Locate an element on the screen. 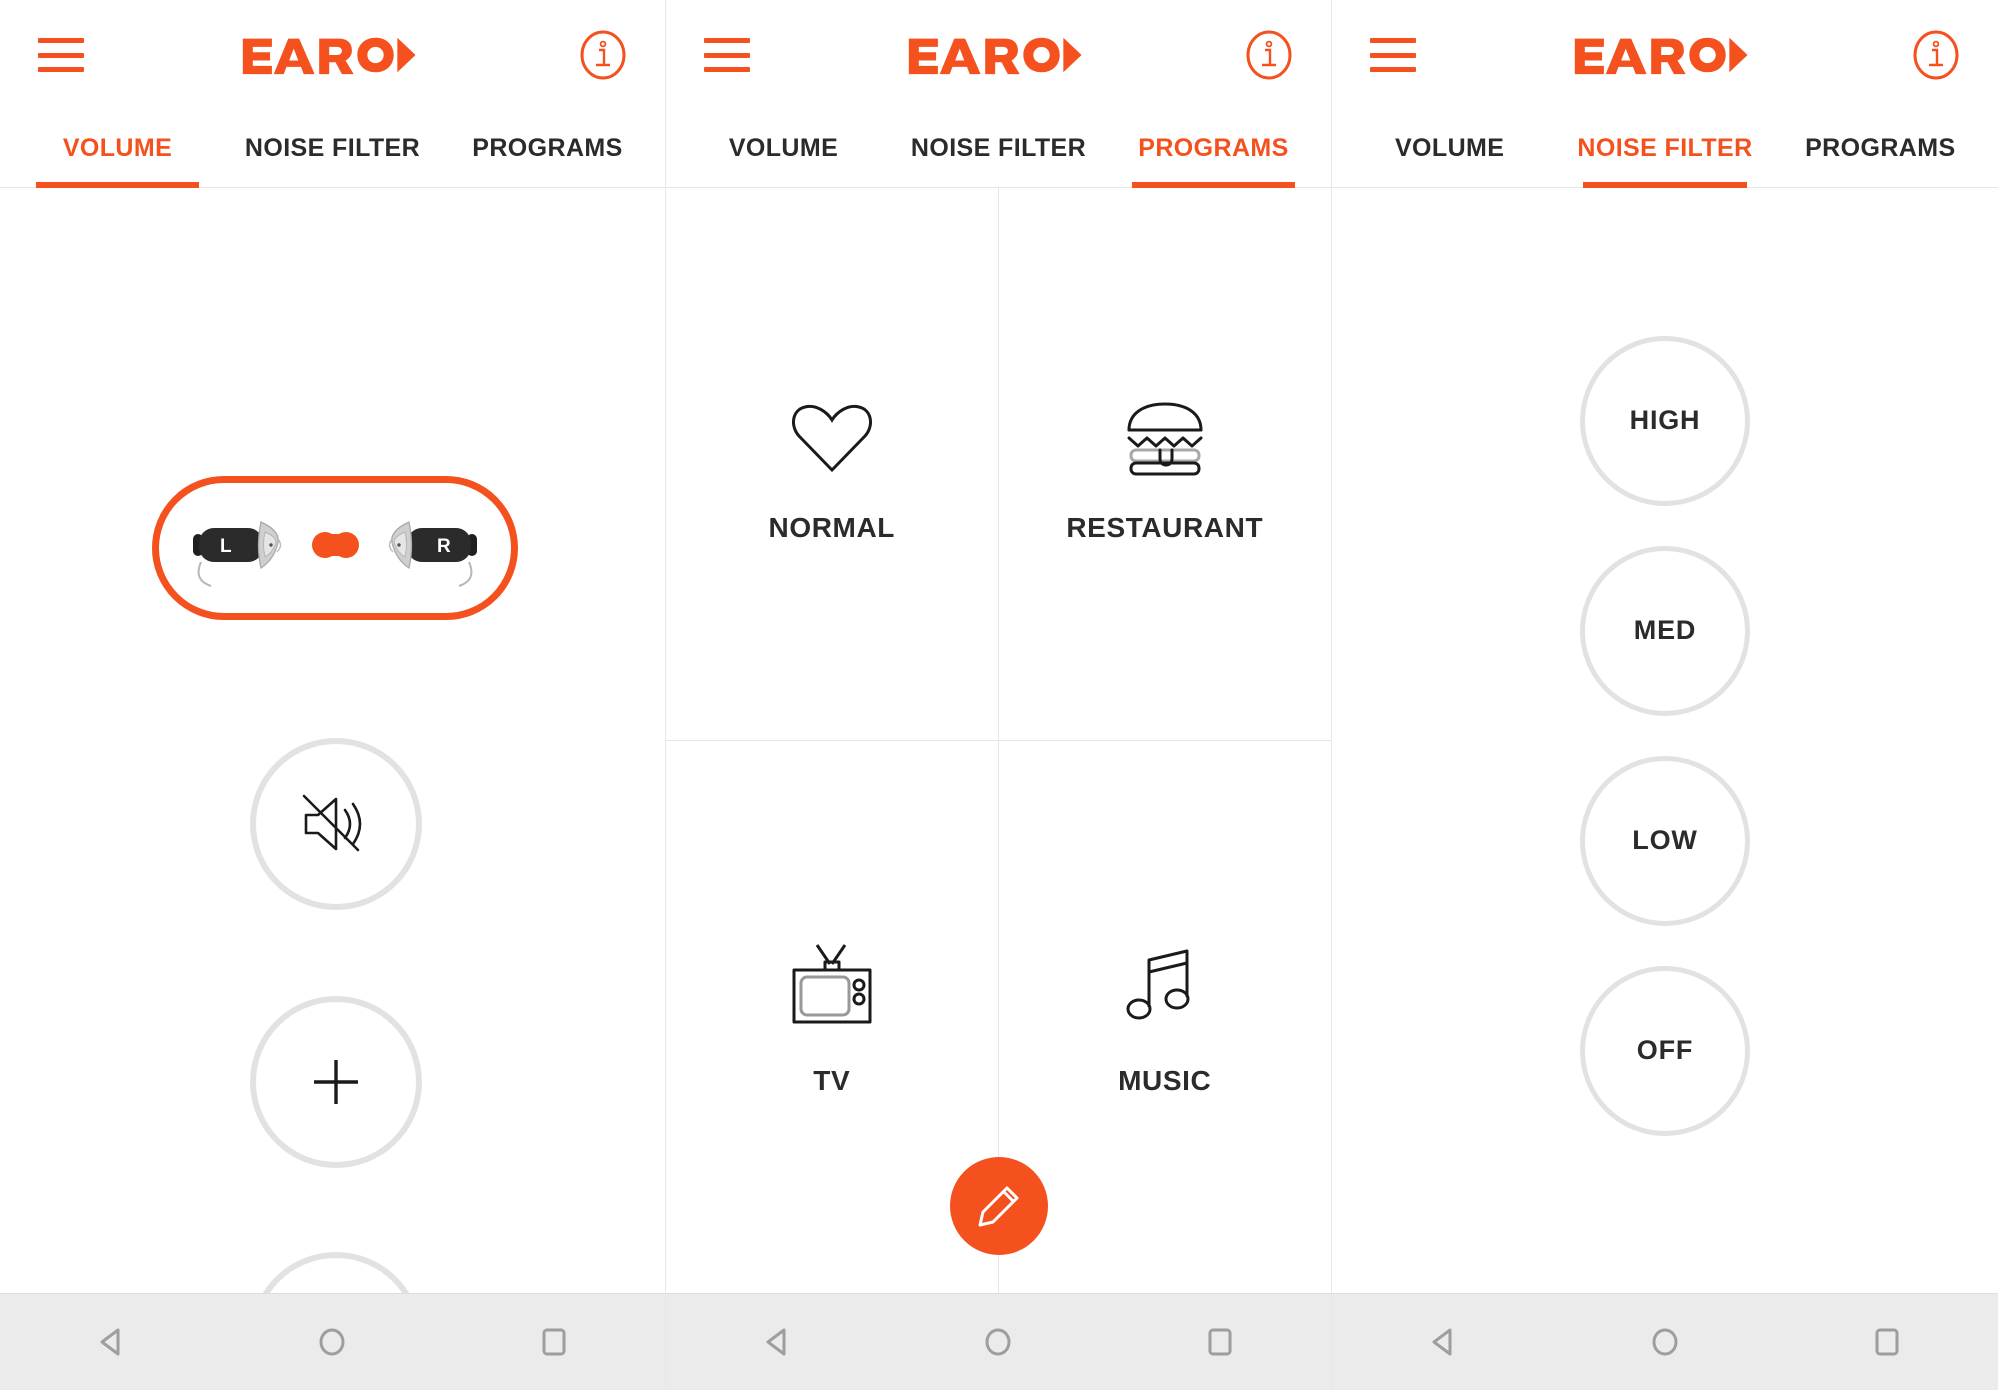 This screenshot has width=1998, height=1390. pencil-icon is located at coordinates (998, 1206).